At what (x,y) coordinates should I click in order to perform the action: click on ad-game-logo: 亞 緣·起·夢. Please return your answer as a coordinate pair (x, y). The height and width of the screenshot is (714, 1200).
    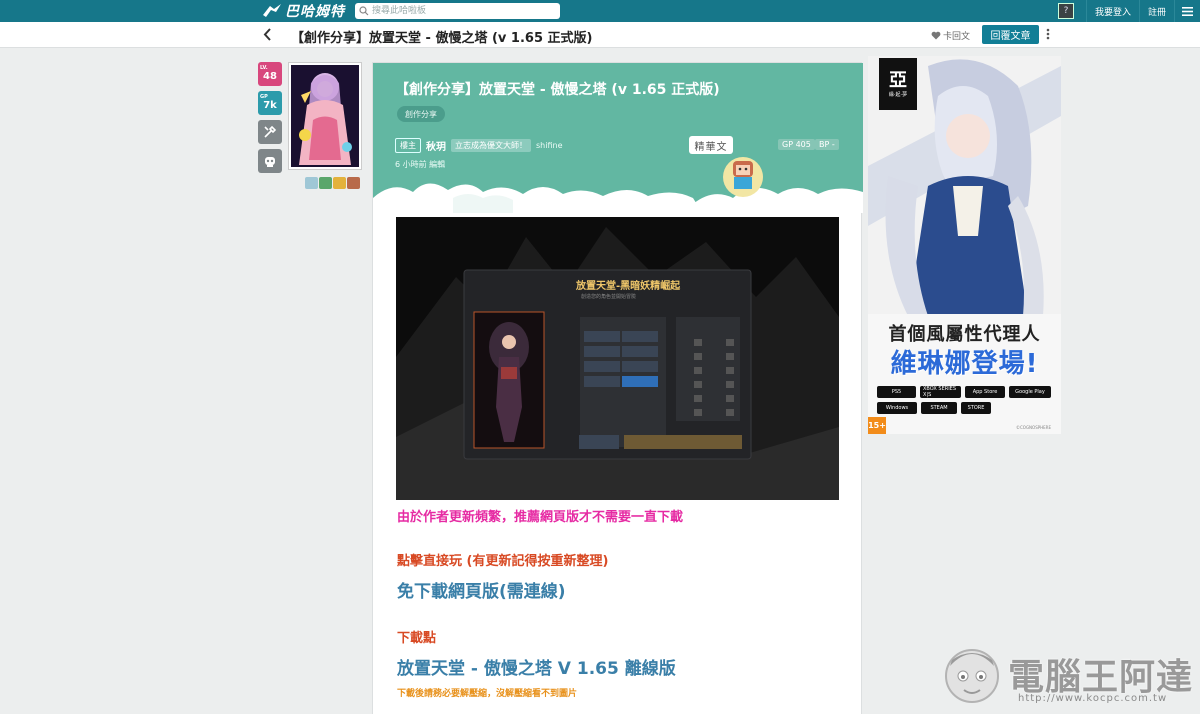
    Looking at the image, I should click on (898, 84).